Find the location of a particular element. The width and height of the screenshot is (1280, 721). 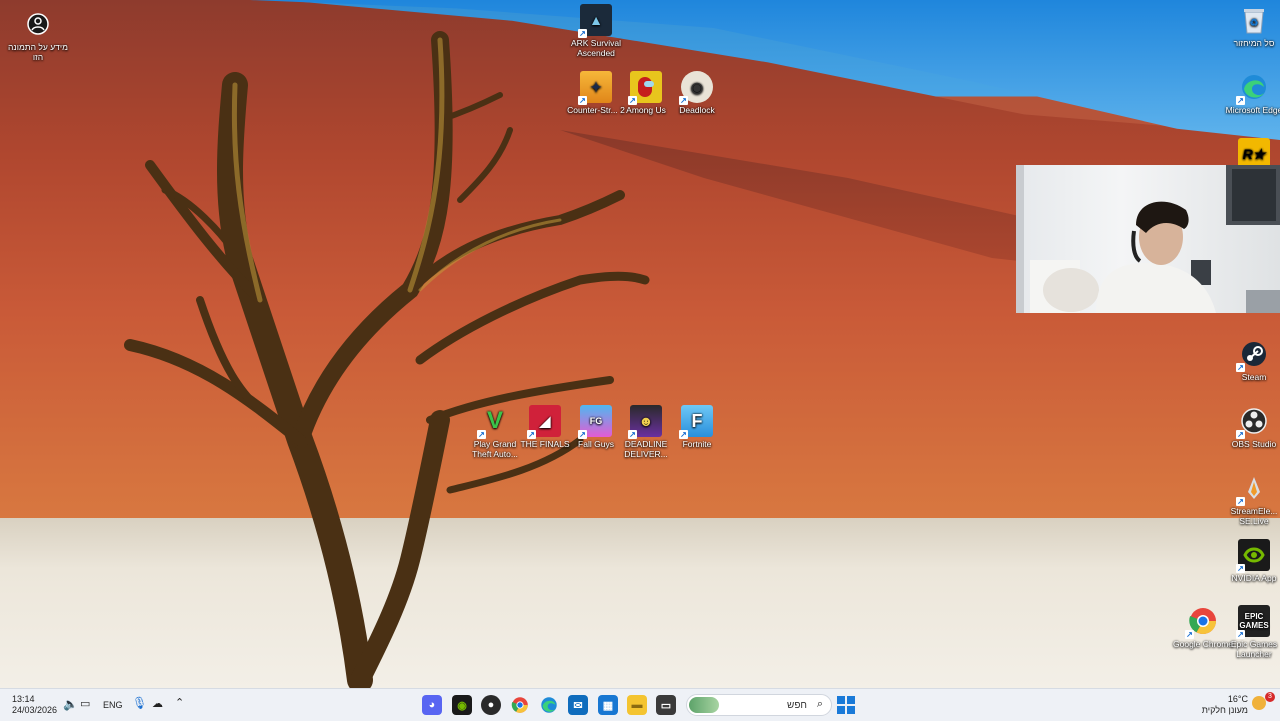

language-indicator: ENG is located at coordinates (113, 705).